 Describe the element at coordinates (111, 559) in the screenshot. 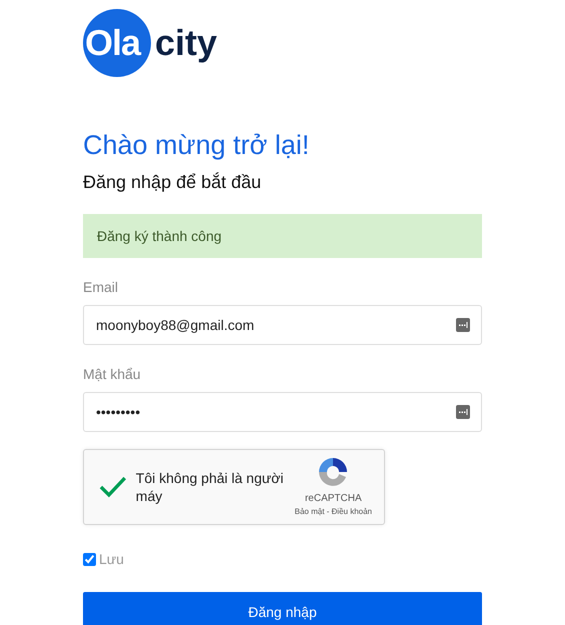

I see `remember-label: Lưu` at that location.